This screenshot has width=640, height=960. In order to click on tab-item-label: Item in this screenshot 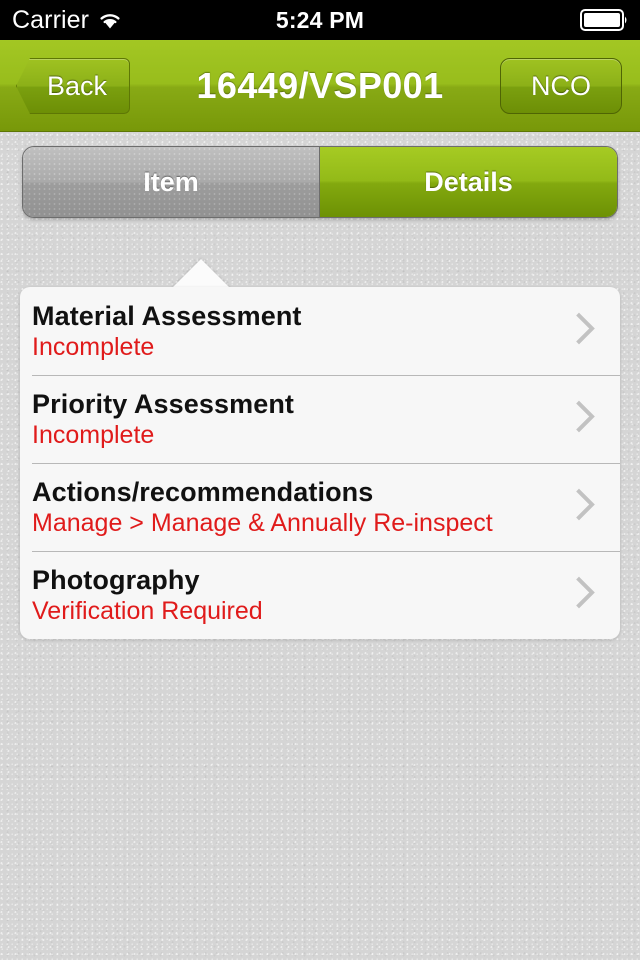, I will do `click(171, 181)`.